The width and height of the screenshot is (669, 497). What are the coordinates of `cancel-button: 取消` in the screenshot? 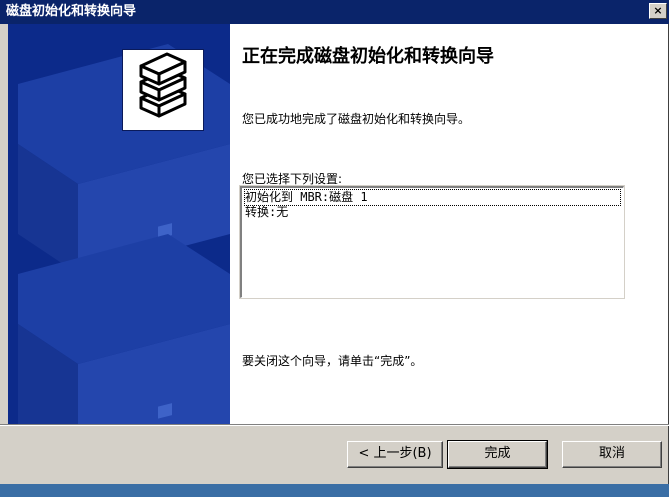 It's located at (612, 454).